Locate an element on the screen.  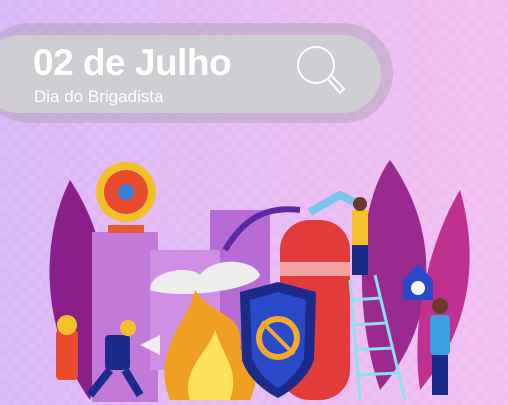
person-with-phone is located at coordinates (440, 335).